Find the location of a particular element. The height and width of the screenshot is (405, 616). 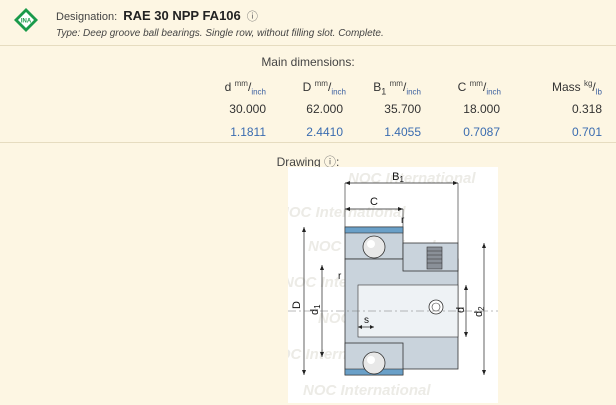

label-s: s is located at coordinates (366, 320).